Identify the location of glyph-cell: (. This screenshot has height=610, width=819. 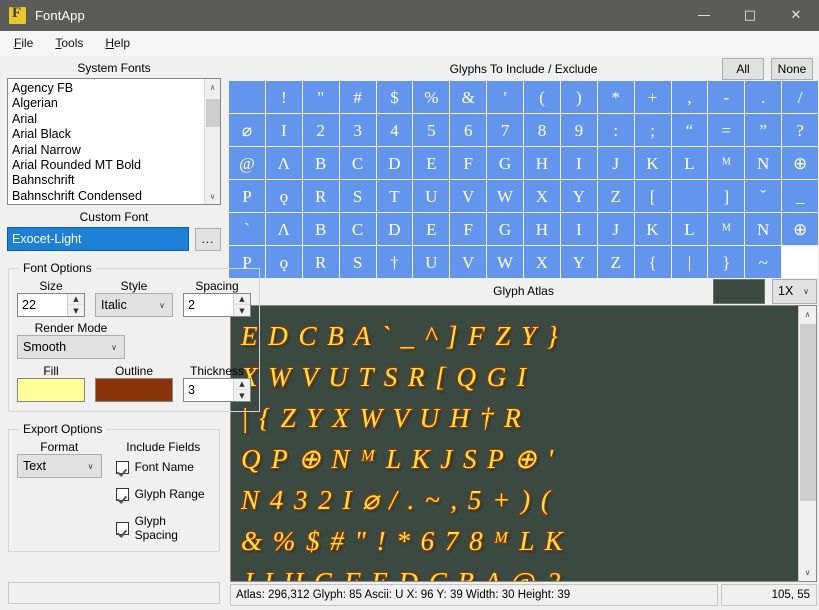
(542, 97).